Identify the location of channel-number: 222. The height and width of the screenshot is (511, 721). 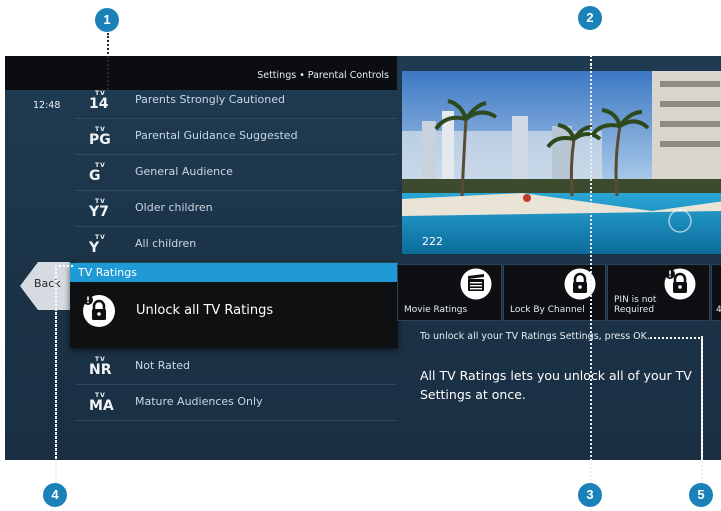
(432, 241).